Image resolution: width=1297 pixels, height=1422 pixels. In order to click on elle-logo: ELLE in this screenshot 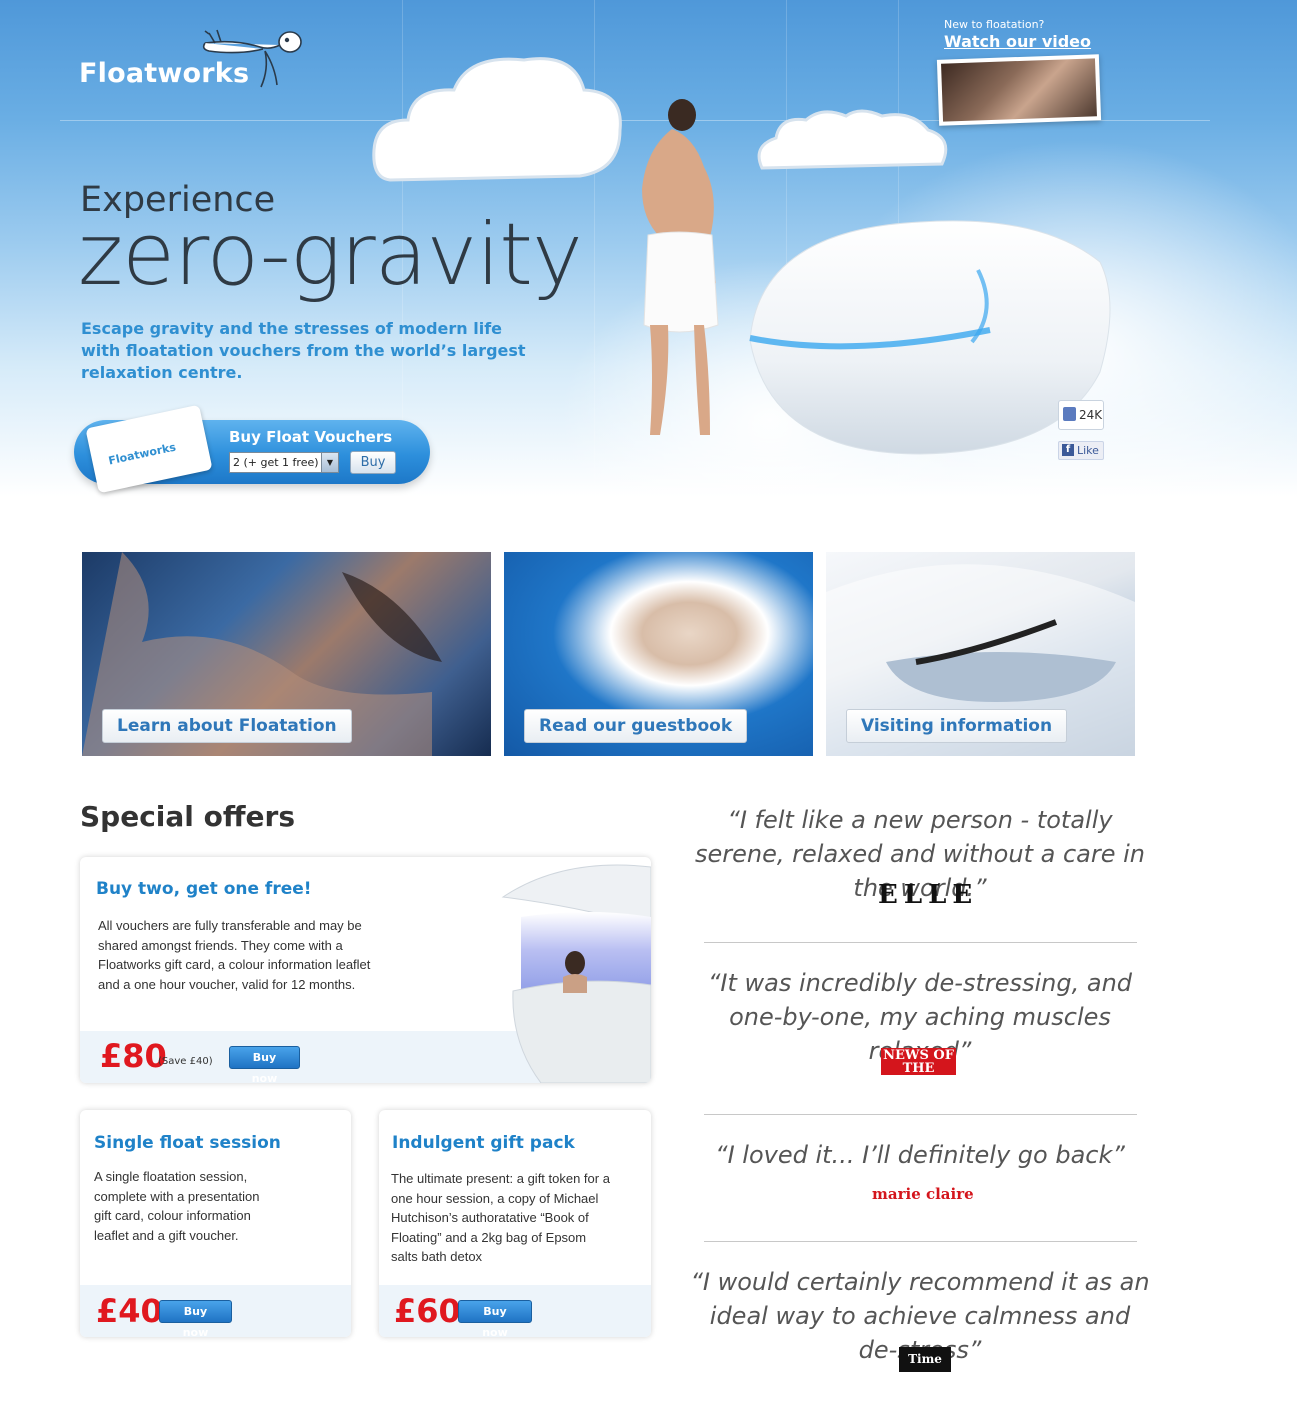, I will do `click(928, 895)`.